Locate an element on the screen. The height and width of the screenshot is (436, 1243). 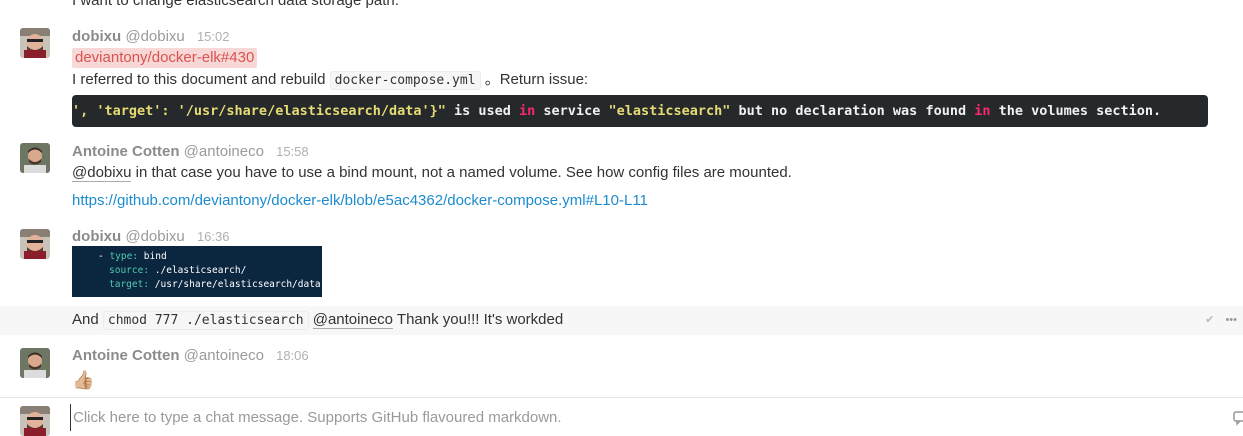
message-header: Antoine Cotten @antoineco 18:06 is located at coordinates (190, 355).